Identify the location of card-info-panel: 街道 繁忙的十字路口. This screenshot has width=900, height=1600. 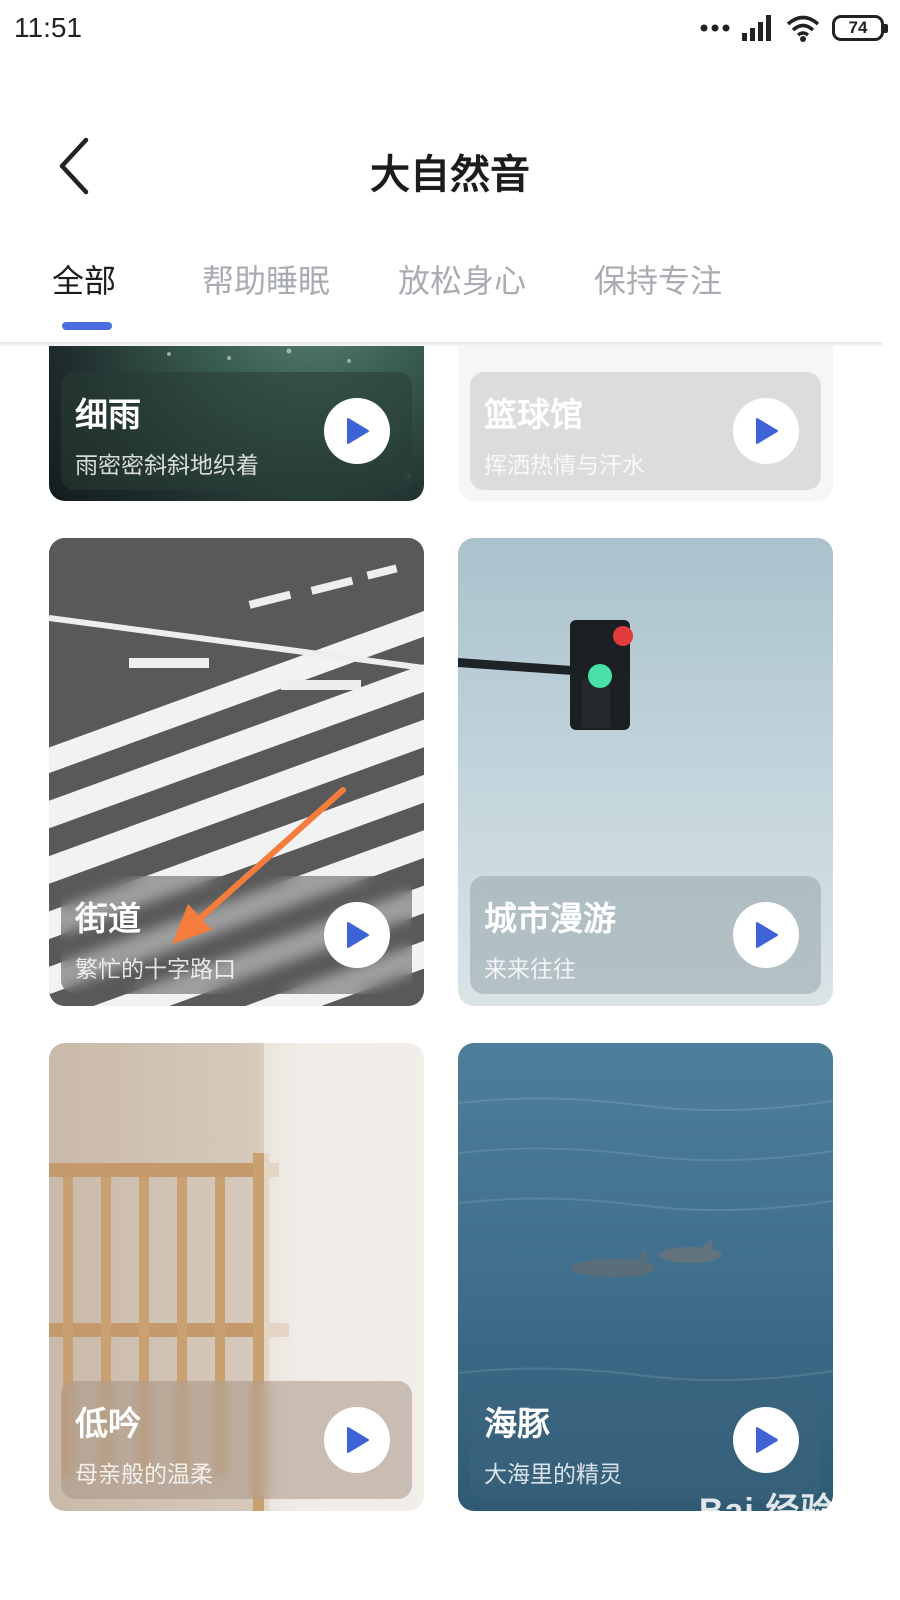
(236, 935).